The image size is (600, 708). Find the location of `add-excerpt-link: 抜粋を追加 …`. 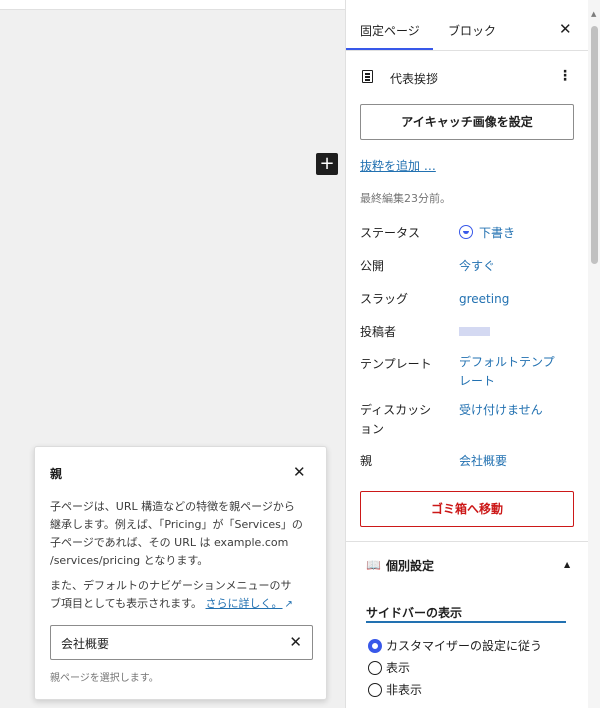

add-excerpt-link: 抜粋を追加 … is located at coordinates (398, 165).